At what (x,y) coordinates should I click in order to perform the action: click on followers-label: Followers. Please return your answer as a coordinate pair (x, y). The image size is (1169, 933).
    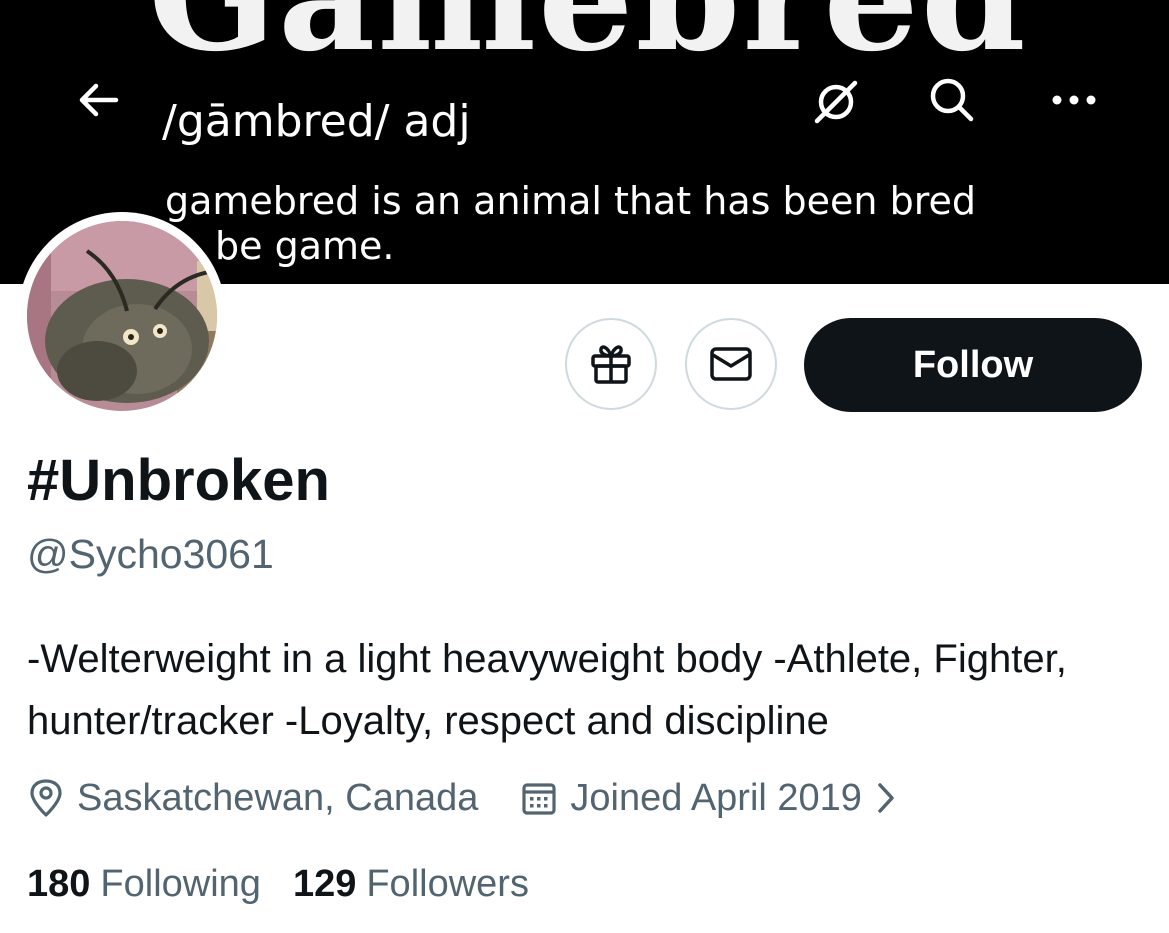
    Looking at the image, I should click on (447, 883).